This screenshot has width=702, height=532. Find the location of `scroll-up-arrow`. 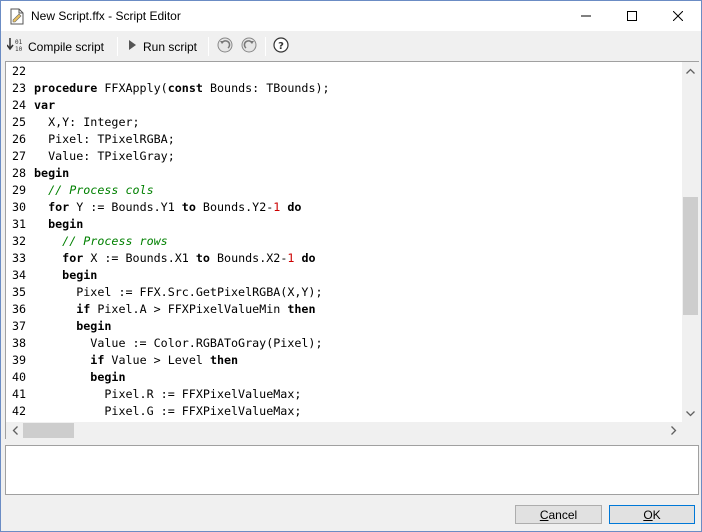

scroll-up-arrow is located at coordinates (690, 70).